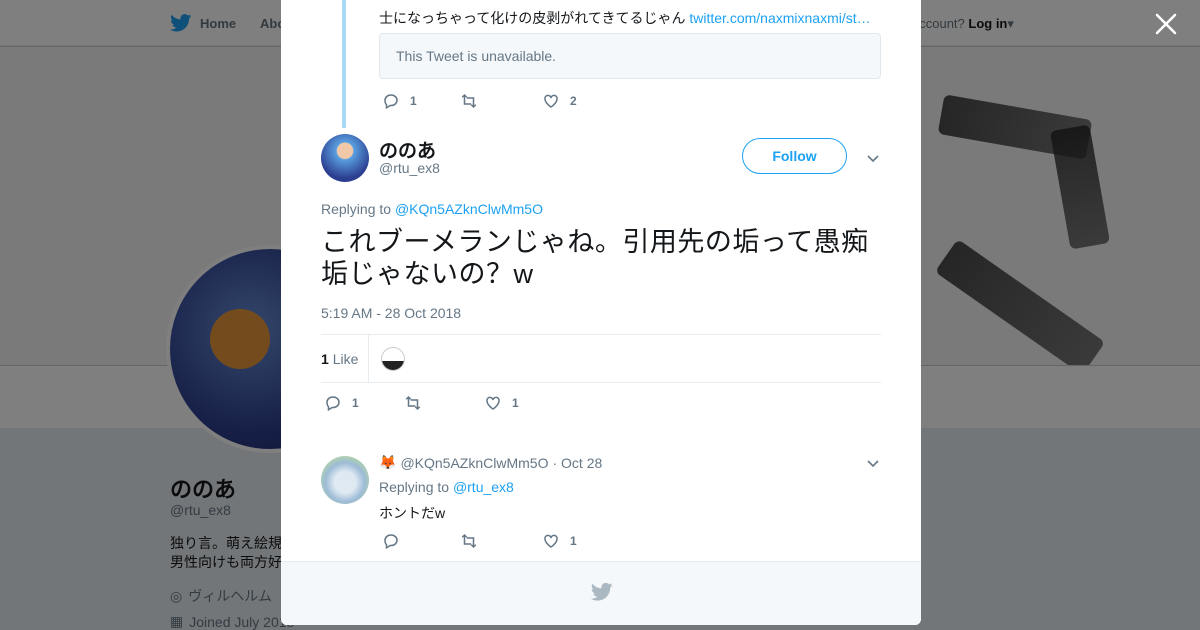 The image size is (1200, 630). I want to click on parent-tweet-text-line: 士になっちゃって化けの皮剥がれてきてるじゃん, so click(532, 18).